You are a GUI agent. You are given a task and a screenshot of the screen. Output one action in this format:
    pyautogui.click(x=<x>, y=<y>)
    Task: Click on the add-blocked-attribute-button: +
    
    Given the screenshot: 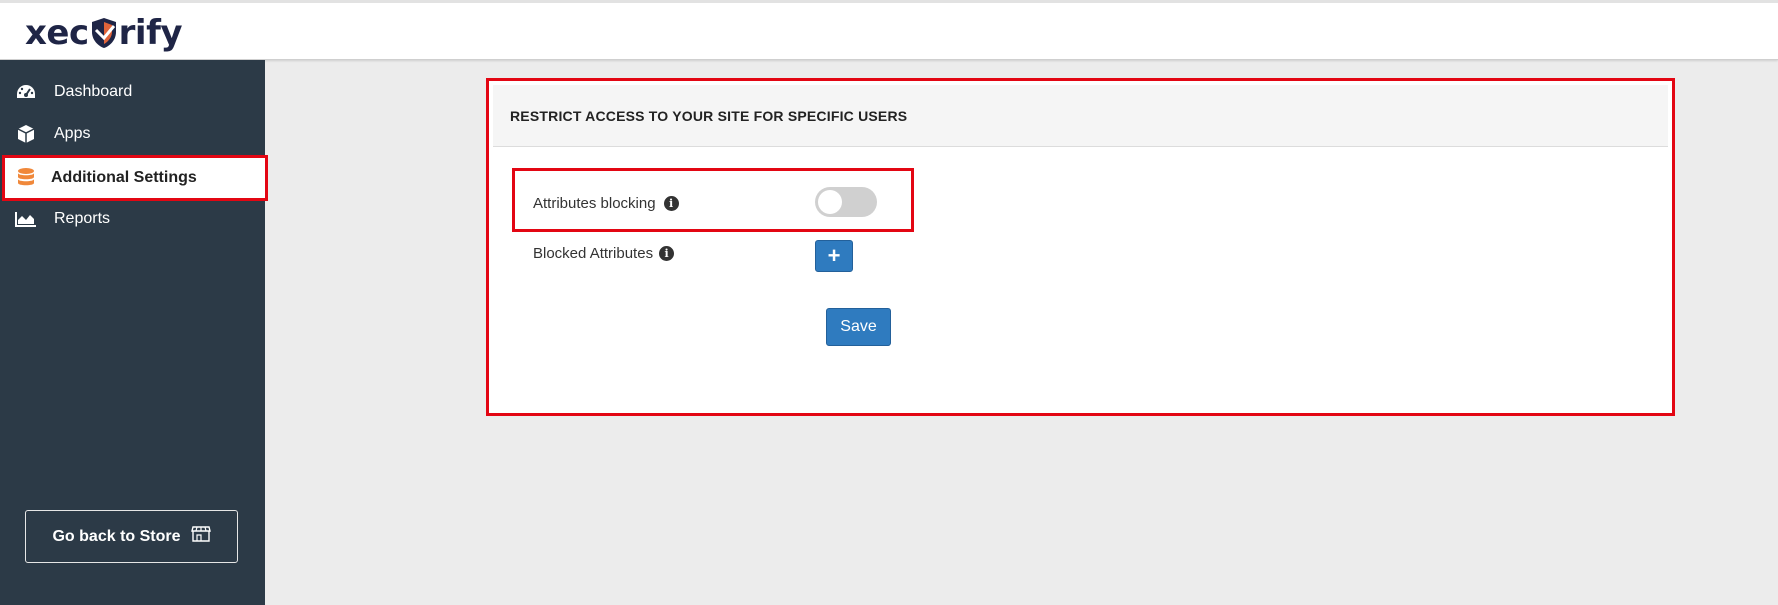 What is the action you would take?
    pyautogui.click(x=834, y=256)
    